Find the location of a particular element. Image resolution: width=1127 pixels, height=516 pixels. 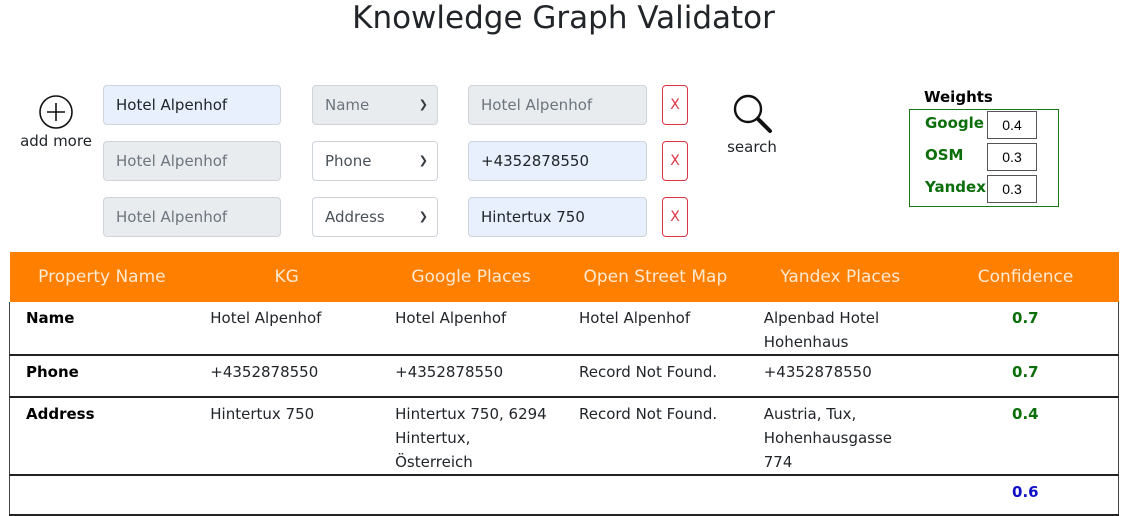

cell-kg: Hotel Alpenhof is located at coordinates (287, 329).